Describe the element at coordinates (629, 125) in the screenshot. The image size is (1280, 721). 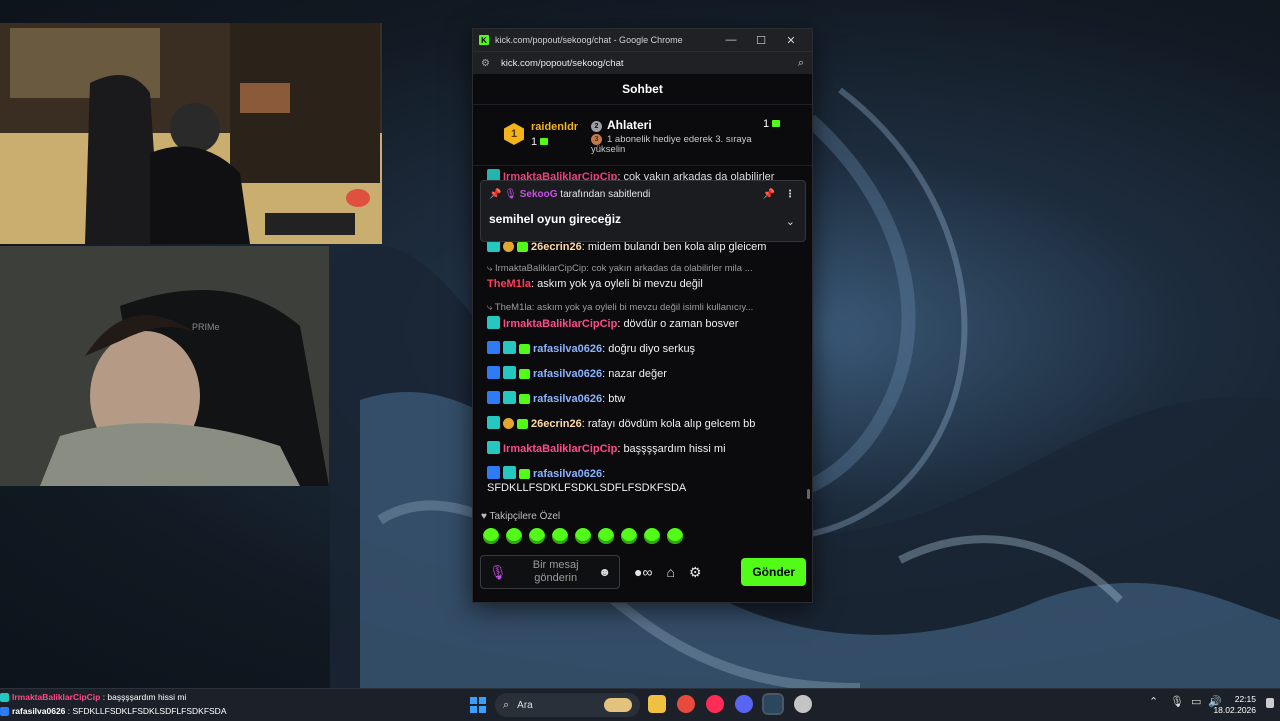
I see `leader-second-name: Ahlateri` at that location.